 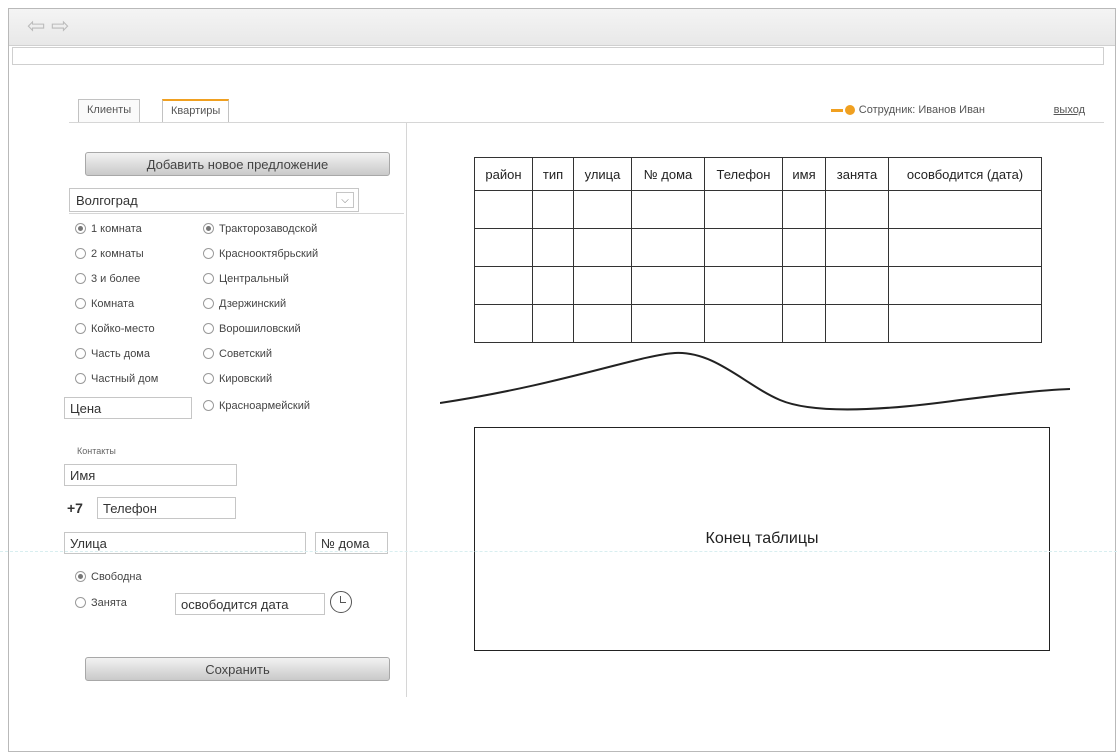 What do you see at coordinates (743, 174) in the screenshot?
I see `column-header: Телефон` at bounding box center [743, 174].